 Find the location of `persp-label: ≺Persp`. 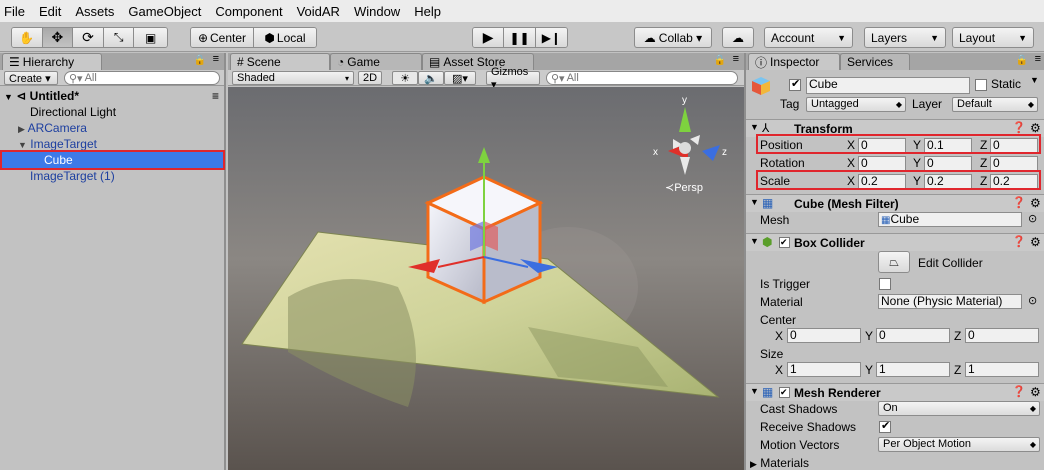

persp-label: ≺Persp is located at coordinates (684, 188).